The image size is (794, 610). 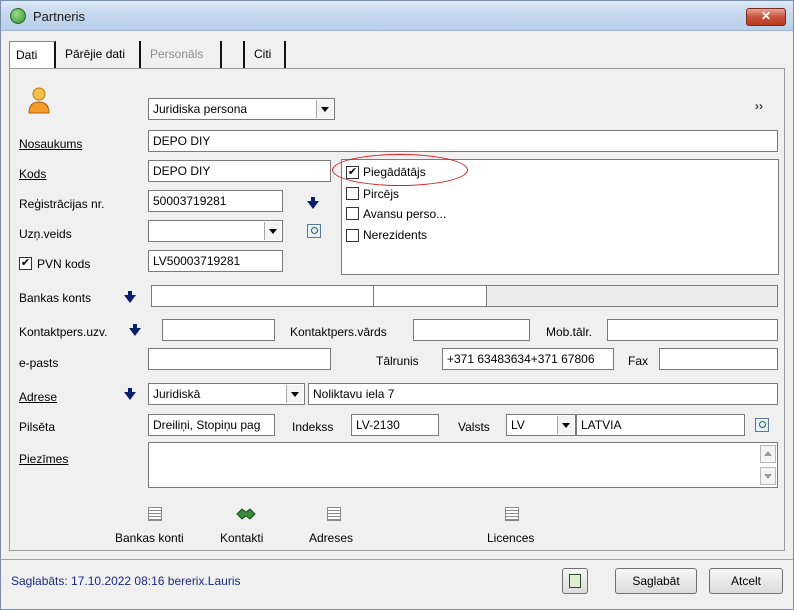 I want to click on pvn-input: LV50003719281, so click(x=215, y=261).